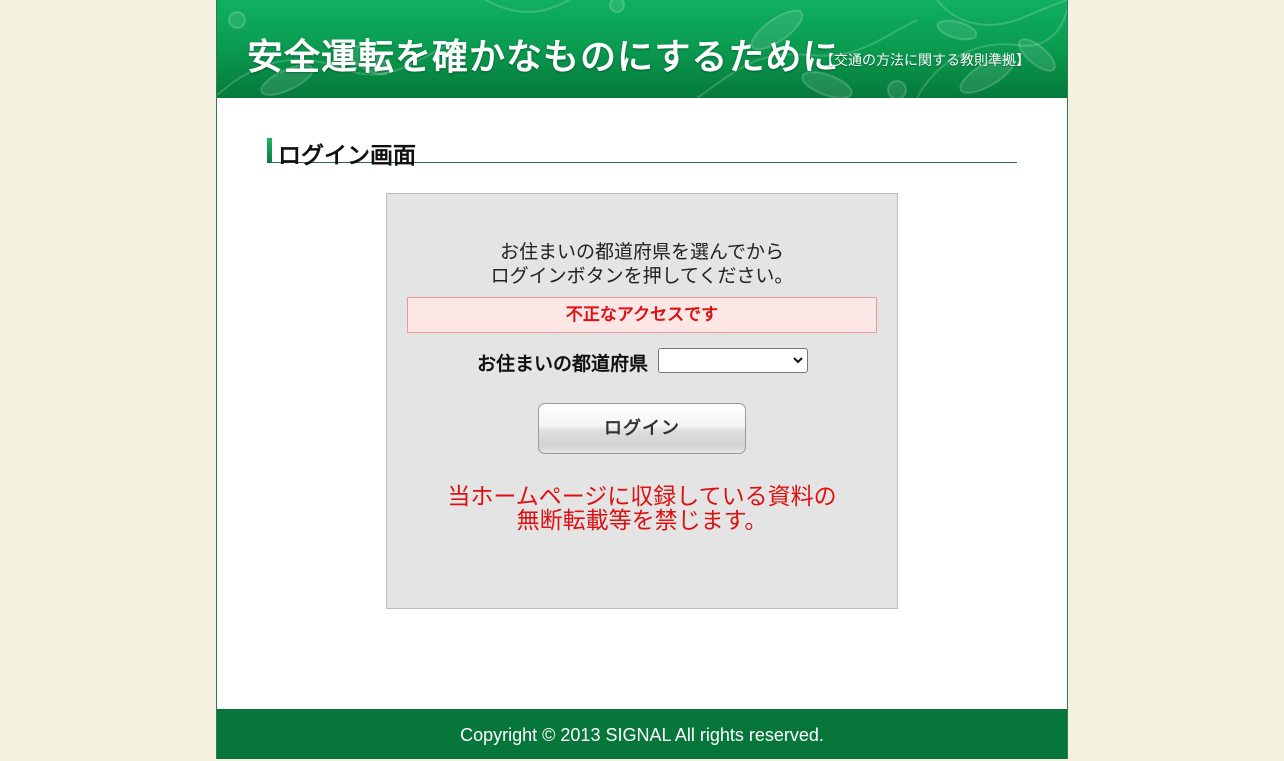 This screenshot has width=1284, height=761. Describe the element at coordinates (642, 497) in the screenshot. I see `notice-line-1: 当ホームページに収録している資料の` at that location.